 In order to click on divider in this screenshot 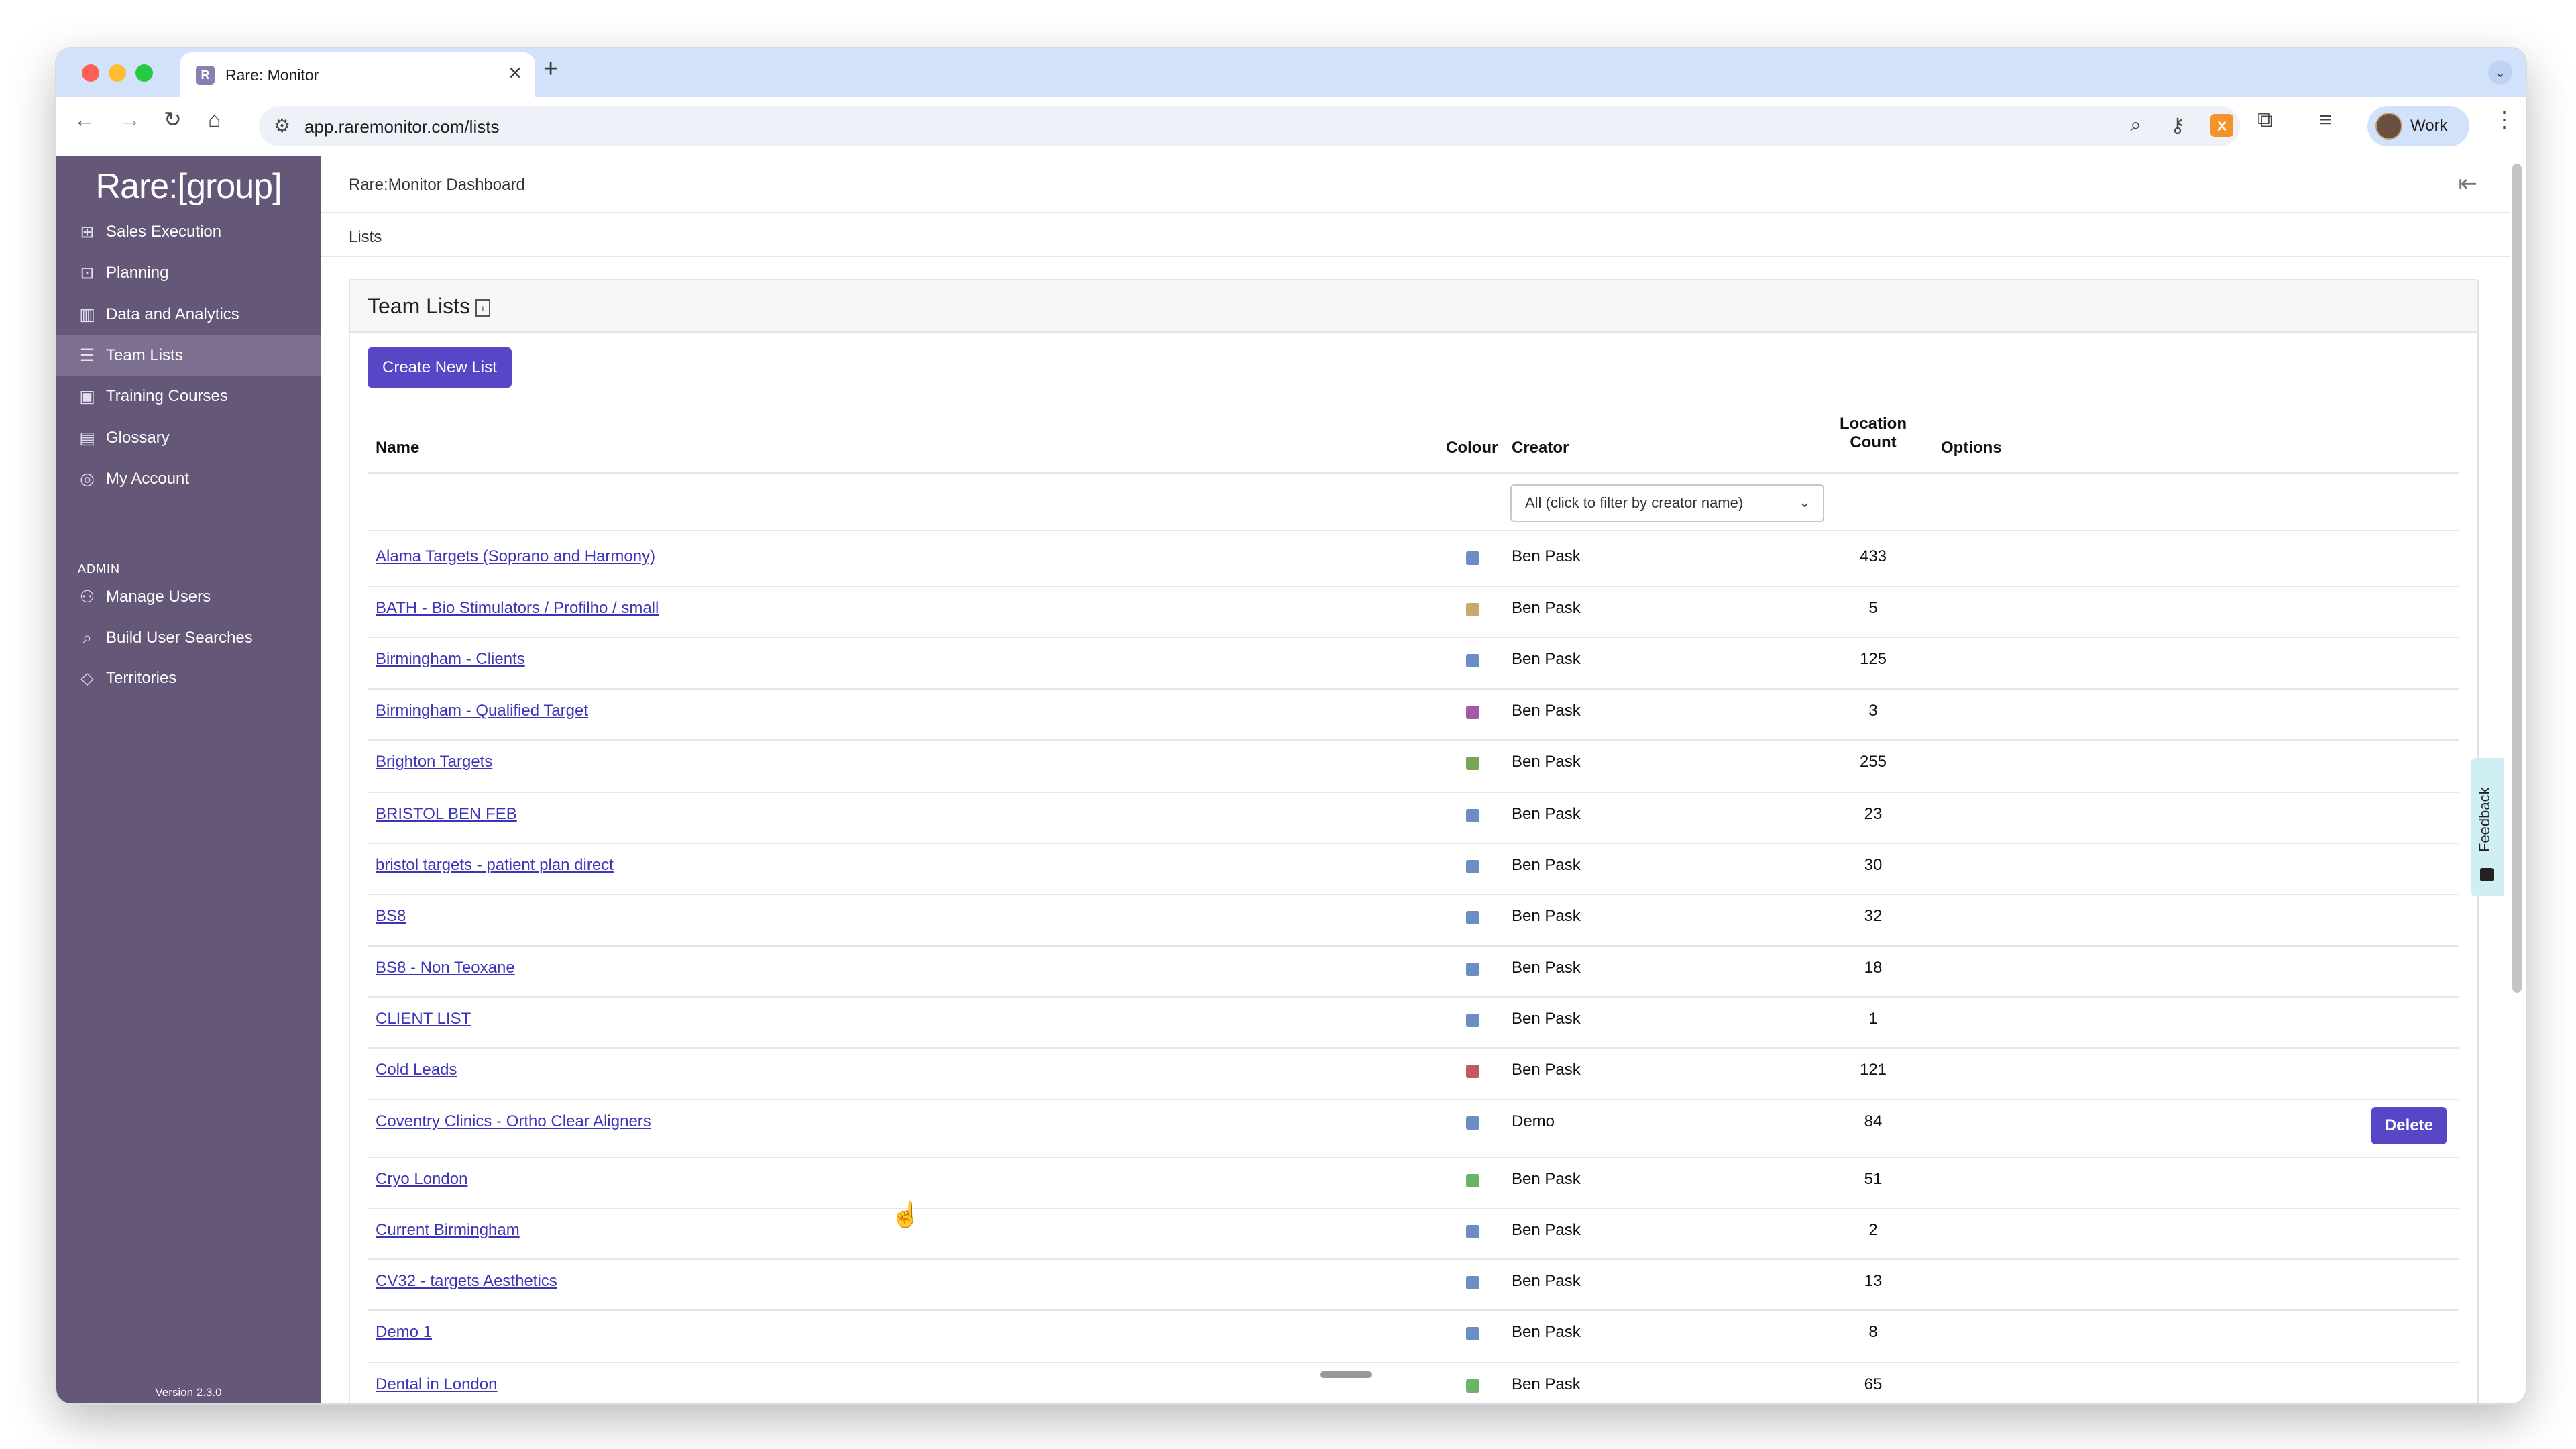, I will do `click(1415, 212)`.